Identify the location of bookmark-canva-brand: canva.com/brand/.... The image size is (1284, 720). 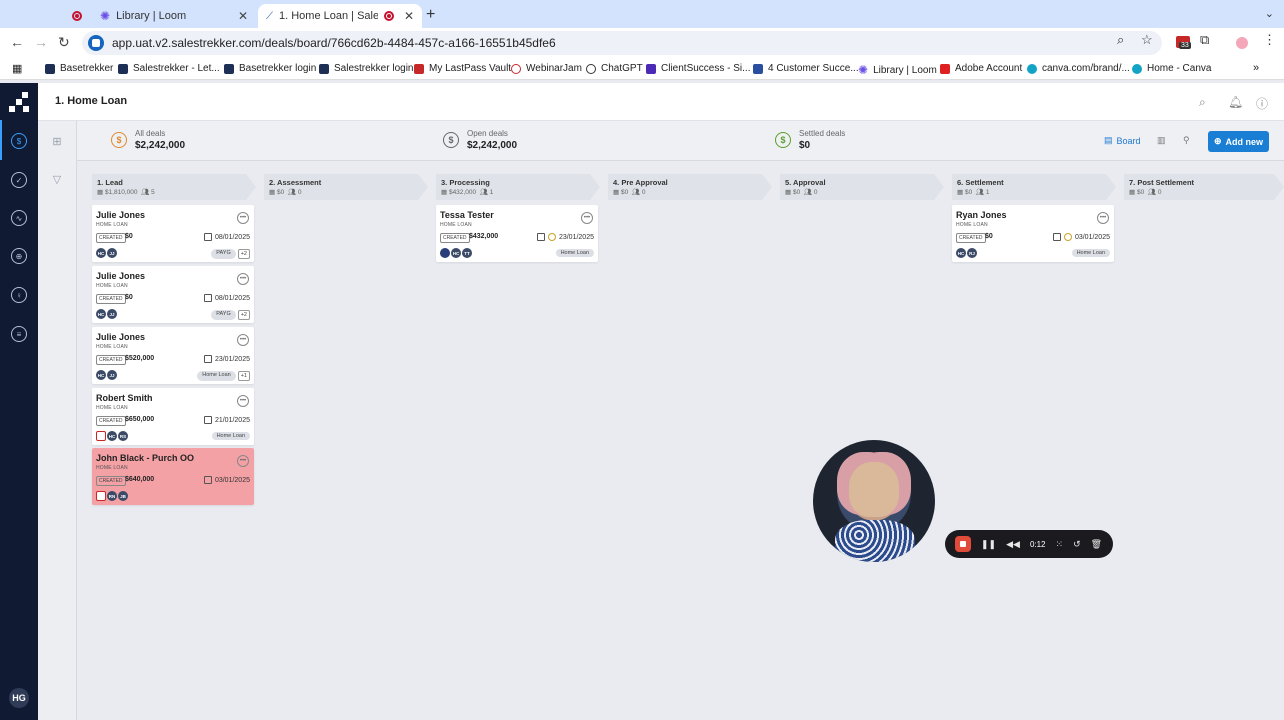
(1078, 68).